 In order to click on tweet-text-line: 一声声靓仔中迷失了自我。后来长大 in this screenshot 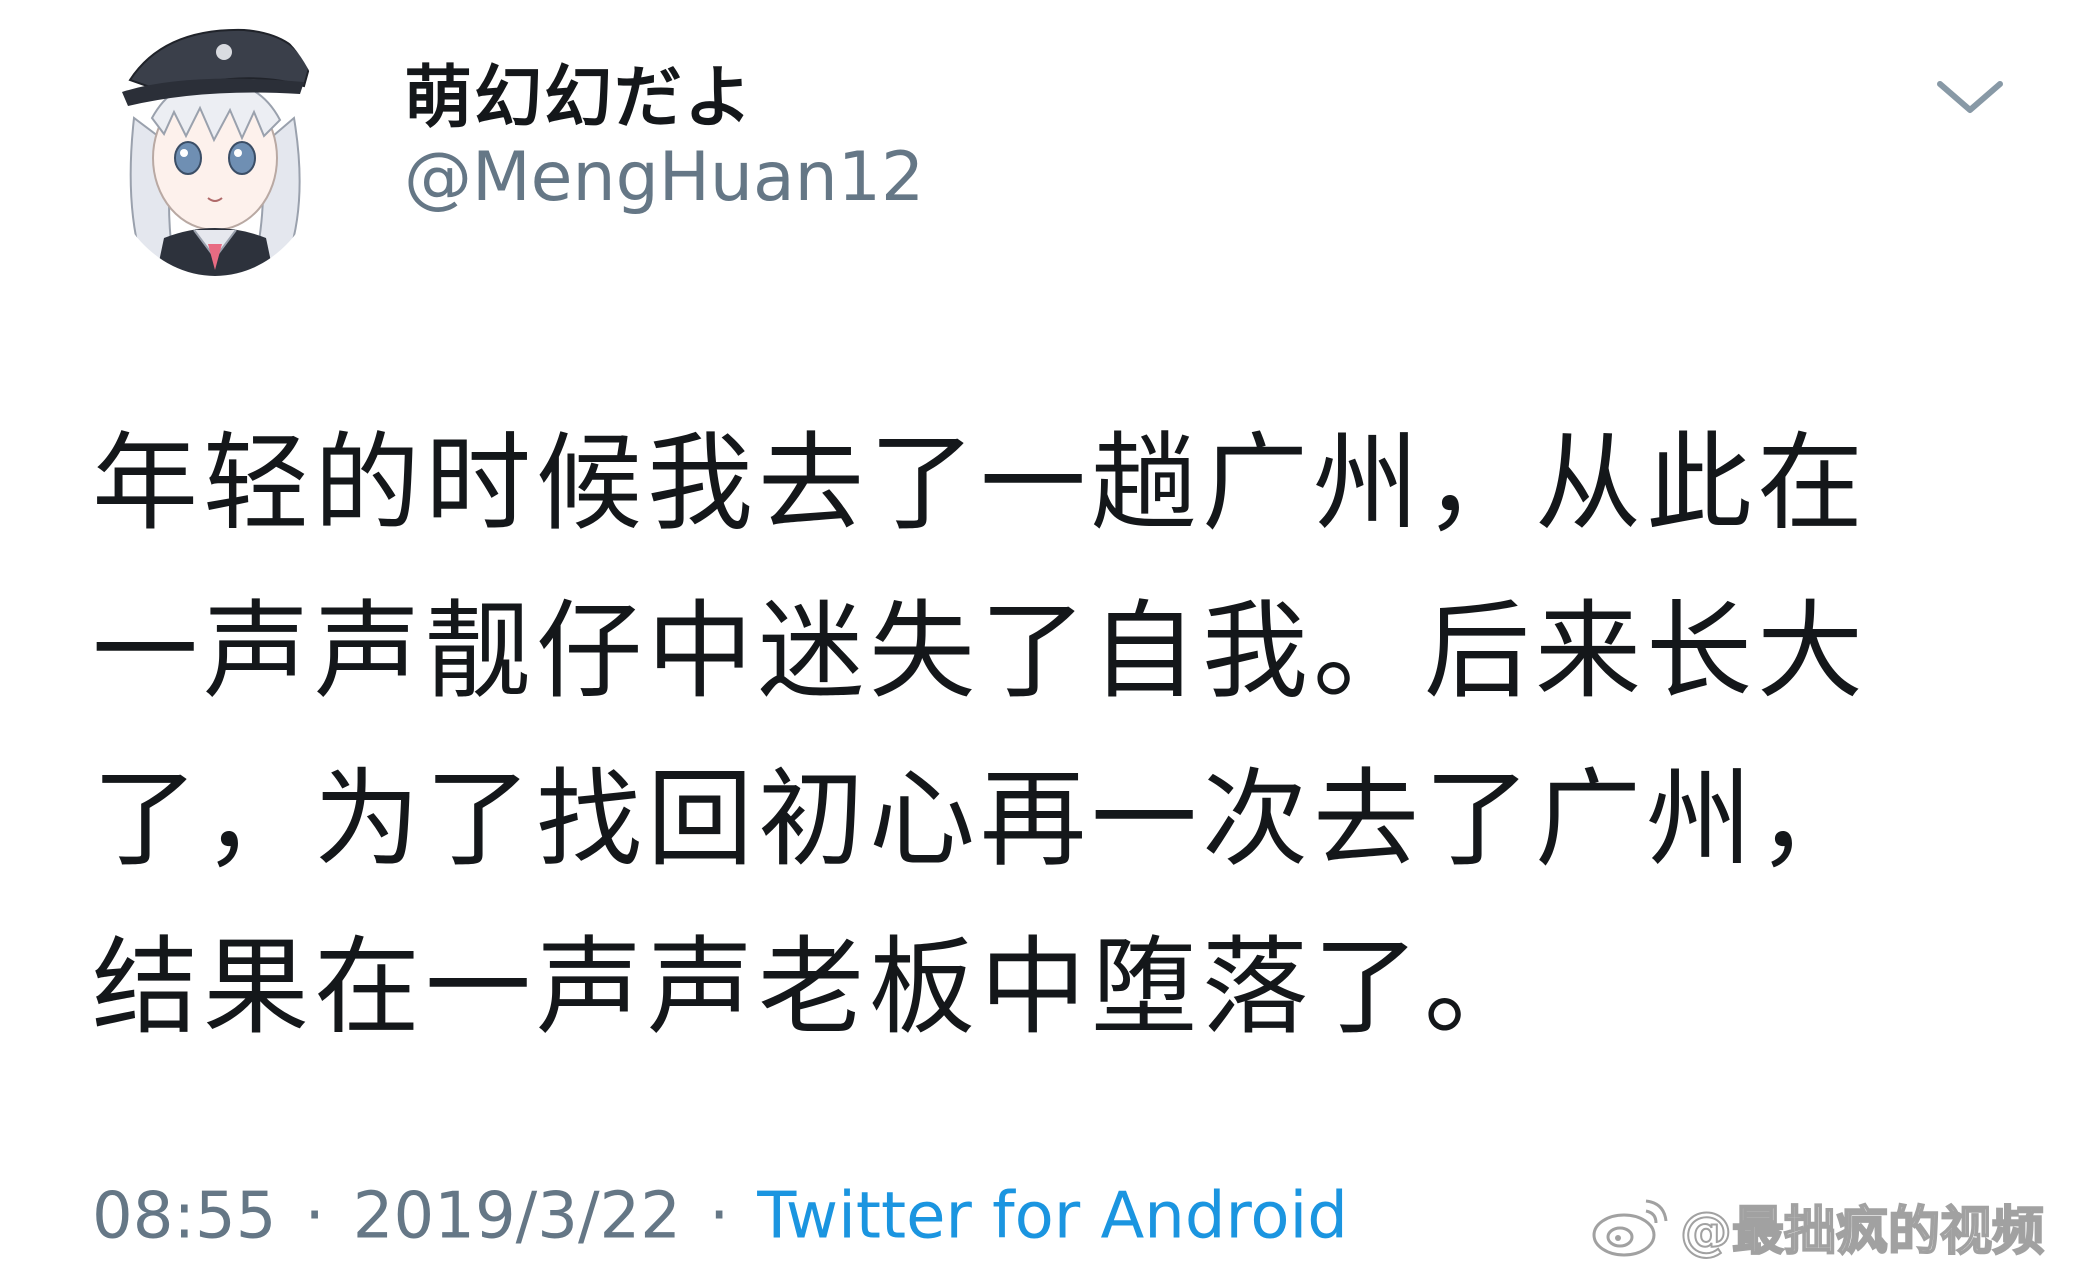, I will do `click(980, 651)`.